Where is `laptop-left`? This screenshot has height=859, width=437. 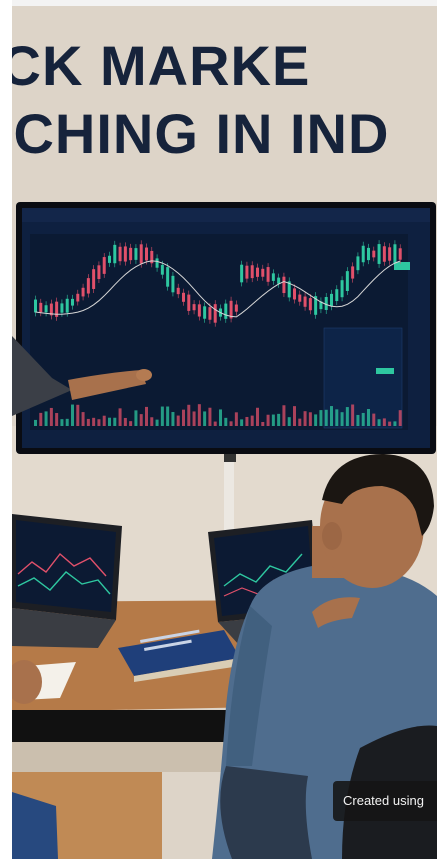 laptop-left is located at coordinates (67, 581).